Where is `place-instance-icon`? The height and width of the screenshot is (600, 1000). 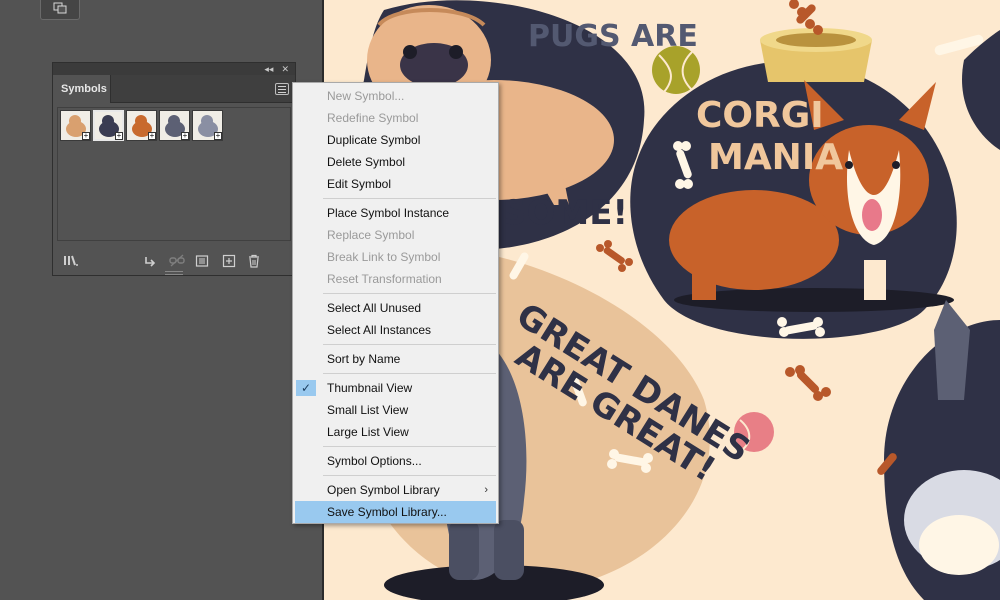 place-instance-icon is located at coordinates (150, 261).